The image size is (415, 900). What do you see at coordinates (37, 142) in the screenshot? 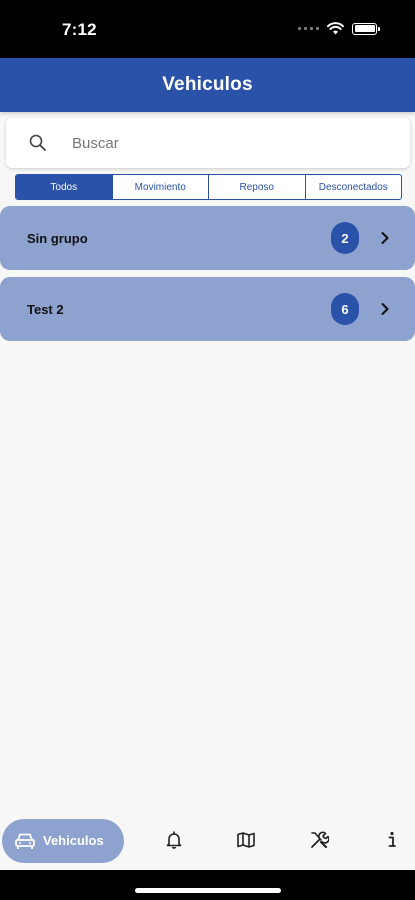
I see `search-icon` at bounding box center [37, 142].